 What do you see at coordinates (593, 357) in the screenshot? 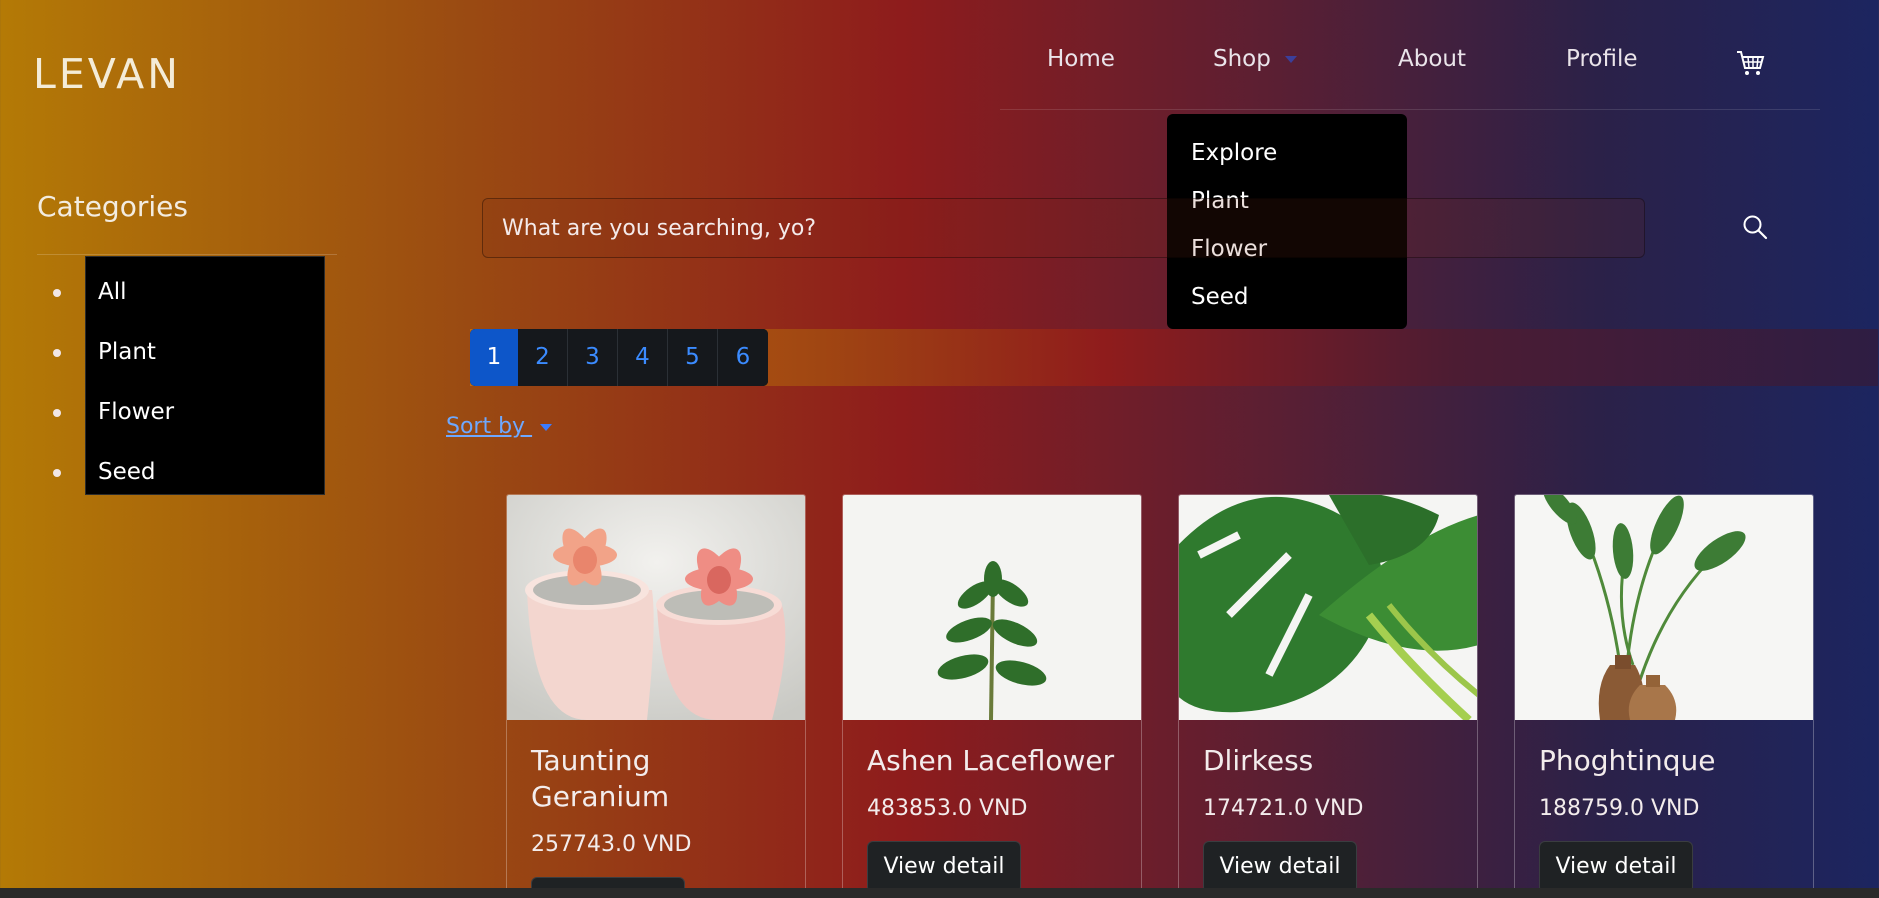
I see `page-link-3: 3` at bounding box center [593, 357].